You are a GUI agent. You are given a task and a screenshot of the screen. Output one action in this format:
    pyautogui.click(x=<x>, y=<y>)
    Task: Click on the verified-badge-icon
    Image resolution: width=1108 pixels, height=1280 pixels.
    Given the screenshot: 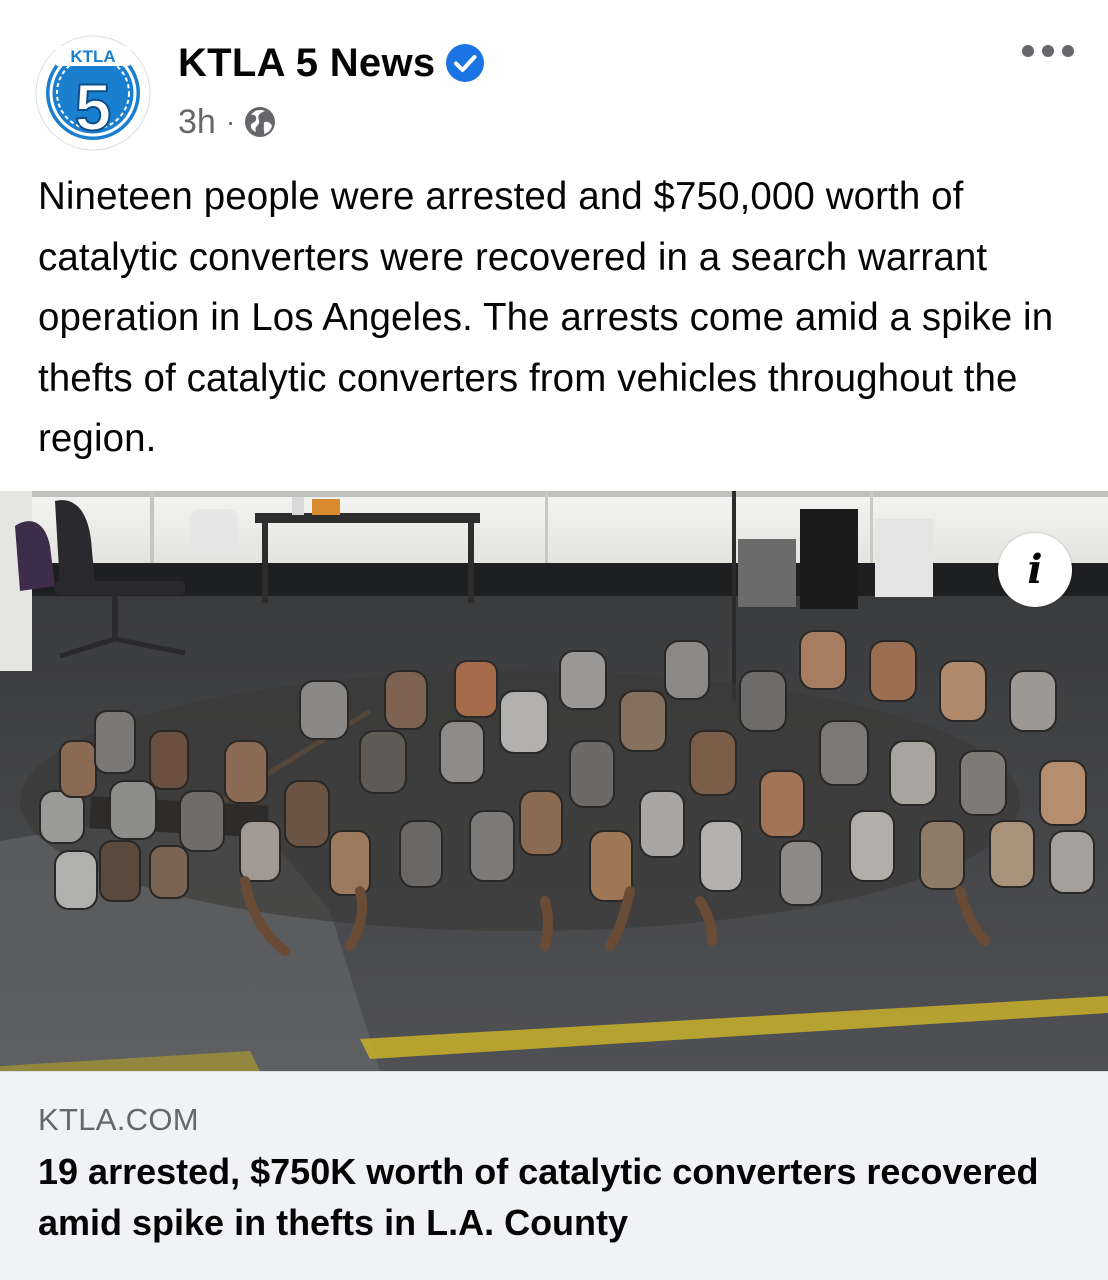 What is the action you would take?
    pyautogui.click(x=465, y=63)
    